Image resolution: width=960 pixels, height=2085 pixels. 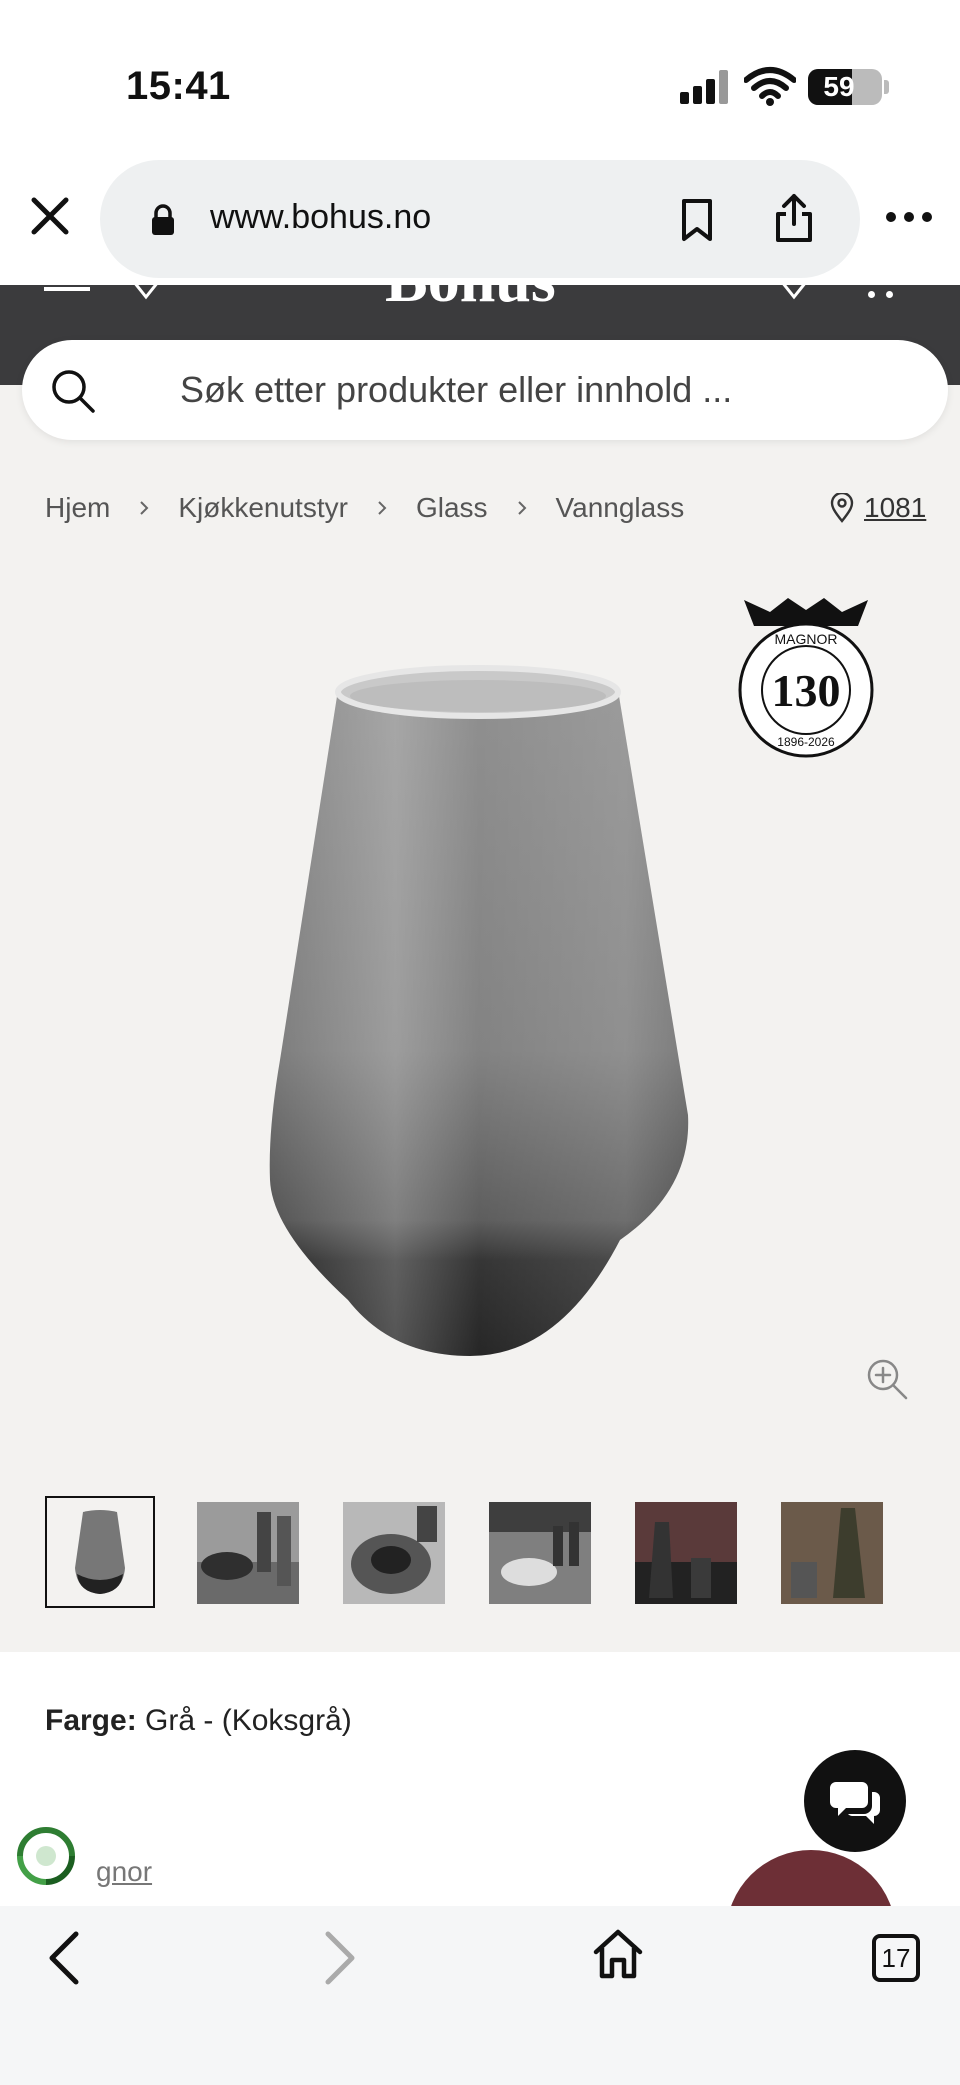 What do you see at coordinates (364, 508) in the screenshot?
I see `breadcrumb: Hjem Kjøkkenutstyr Glass Vannglass` at bounding box center [364, 508].